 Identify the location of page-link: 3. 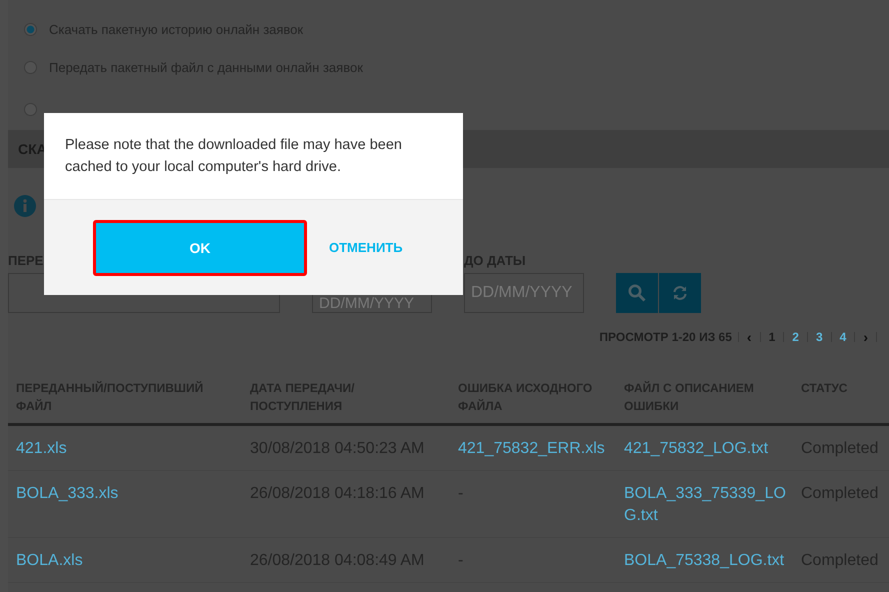
(819, 337).